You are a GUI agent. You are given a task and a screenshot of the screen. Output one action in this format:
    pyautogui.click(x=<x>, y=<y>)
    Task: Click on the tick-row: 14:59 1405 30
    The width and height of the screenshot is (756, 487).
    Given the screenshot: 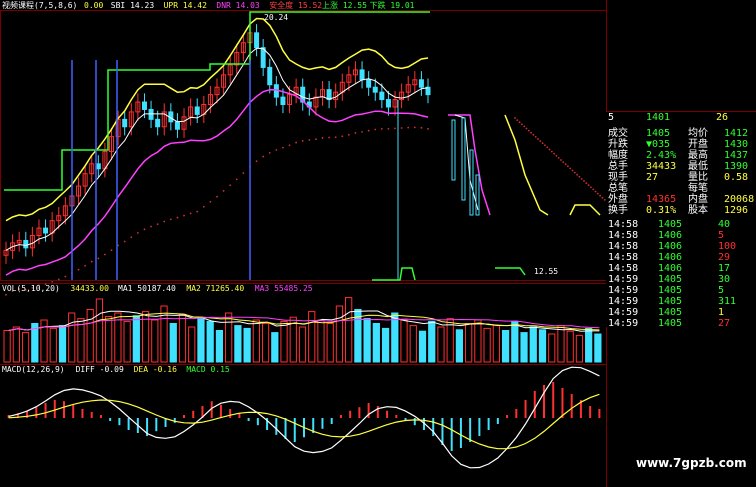 What is the action you would take?
    pyautogui.click(x=681, y=279)
    